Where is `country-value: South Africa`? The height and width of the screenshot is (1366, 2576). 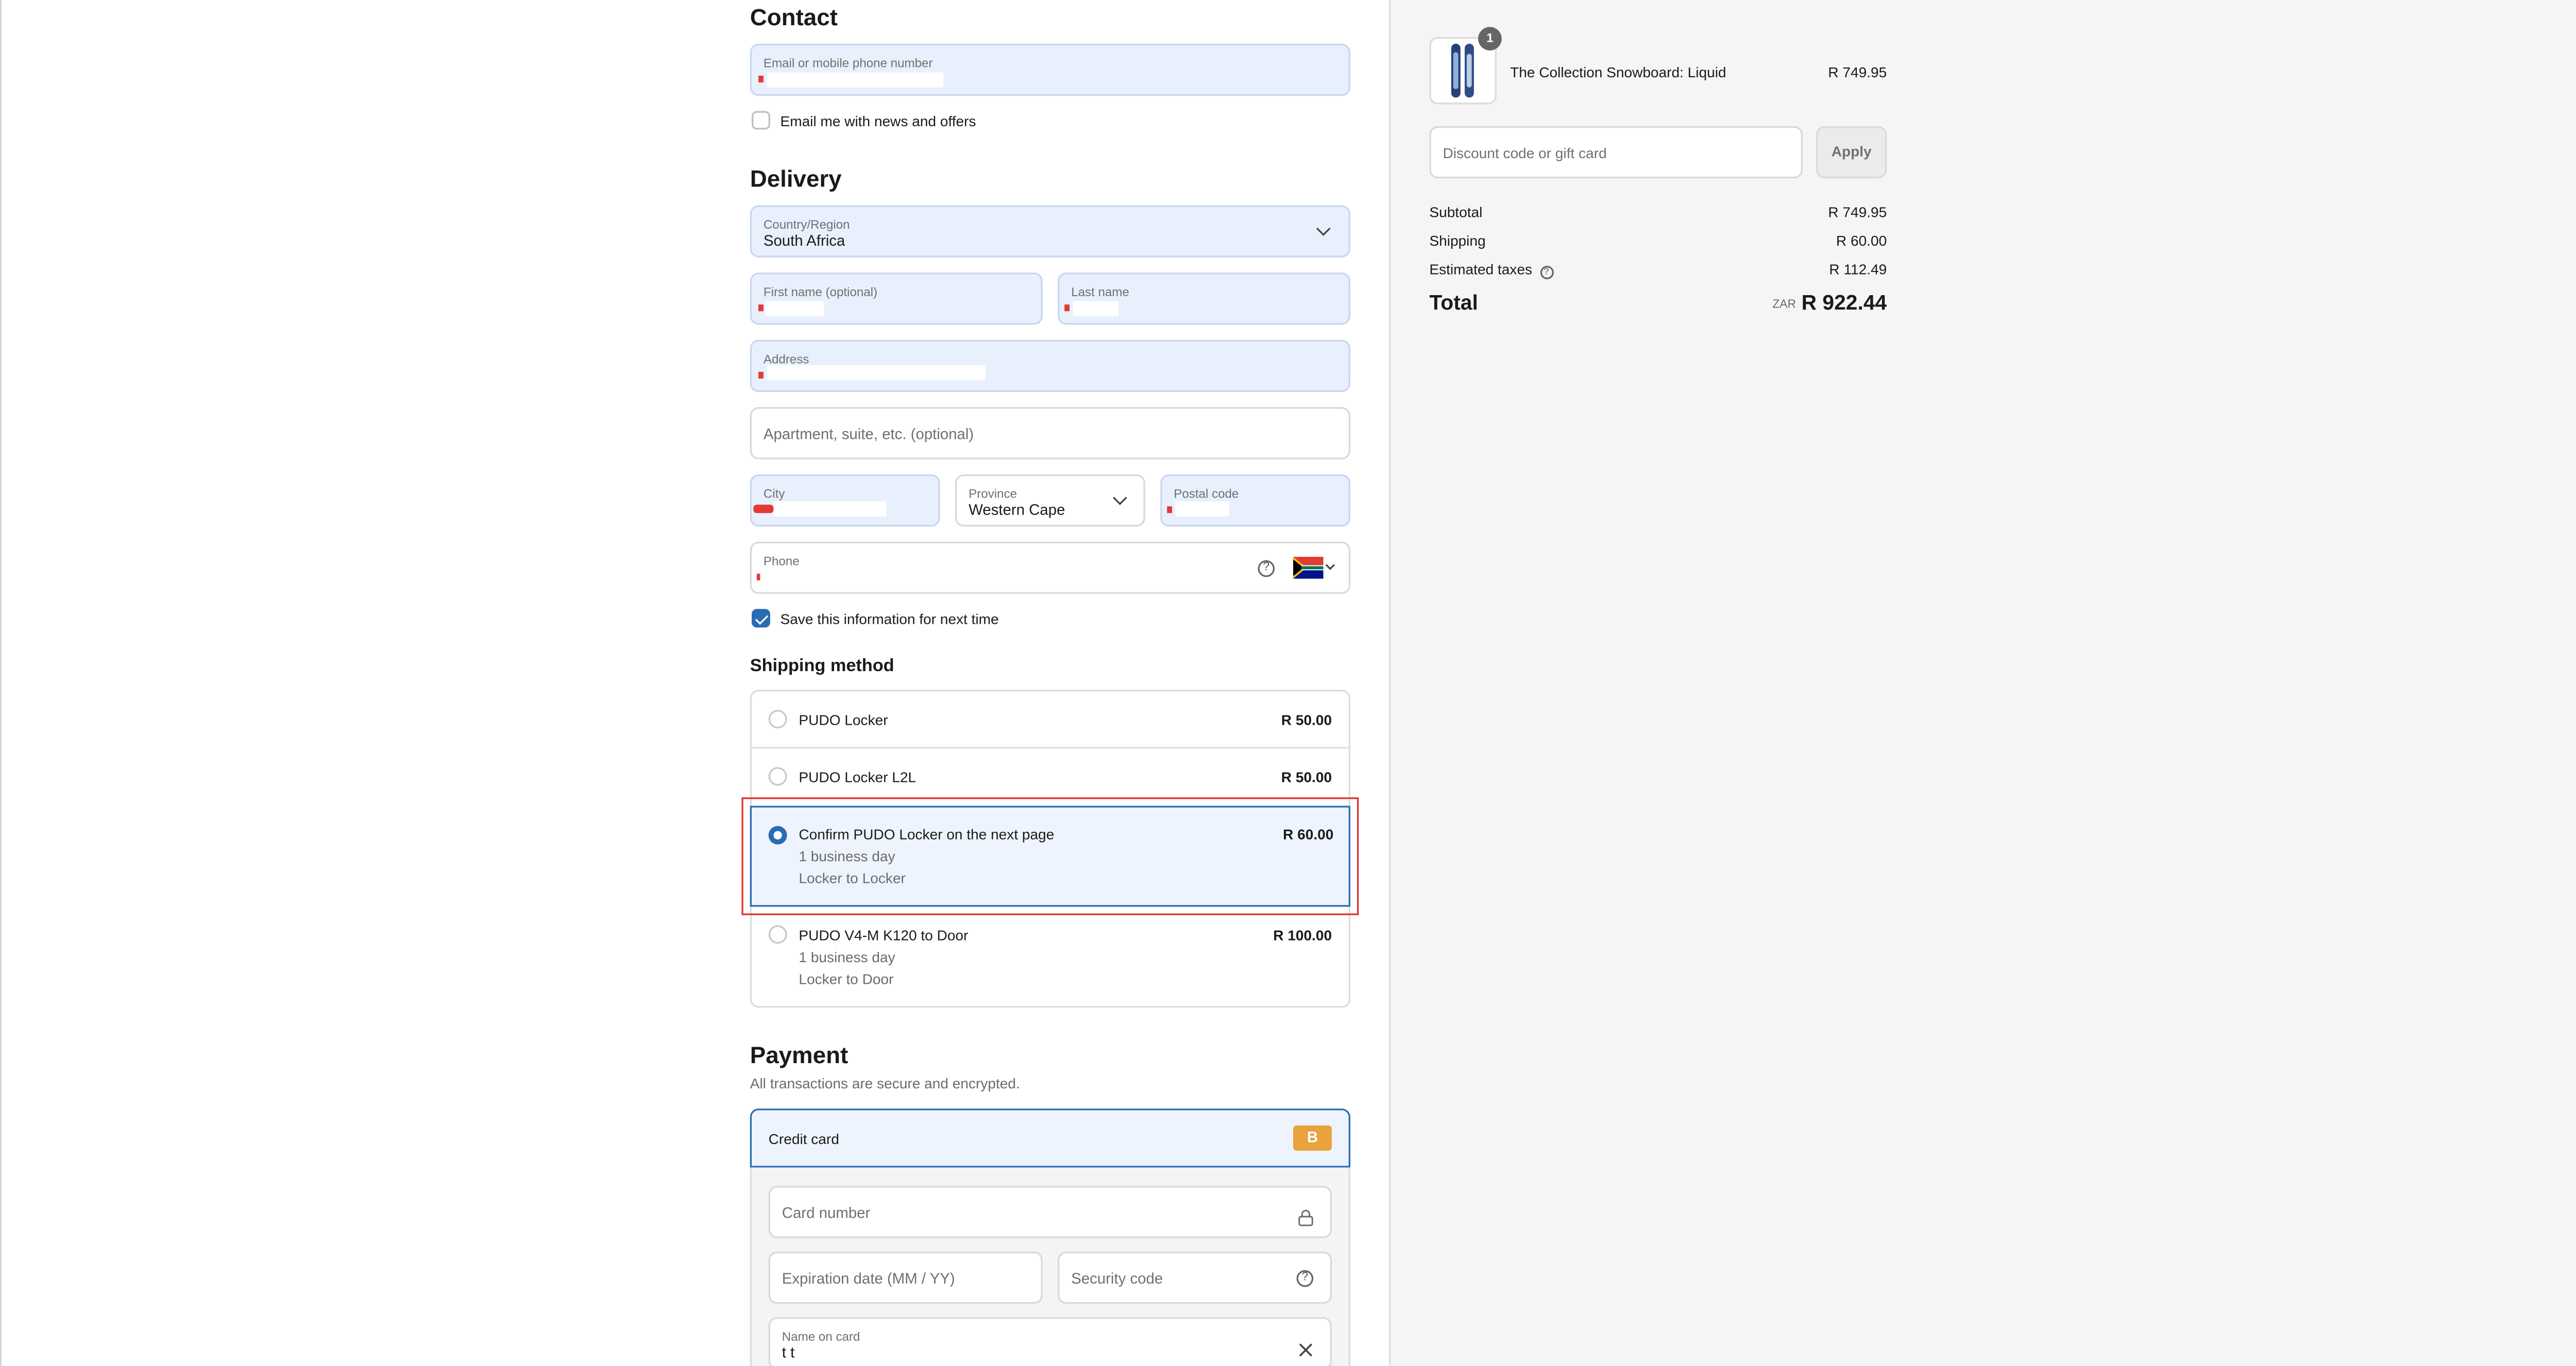 country-value: South Africa is located at coordinates (804, 240).